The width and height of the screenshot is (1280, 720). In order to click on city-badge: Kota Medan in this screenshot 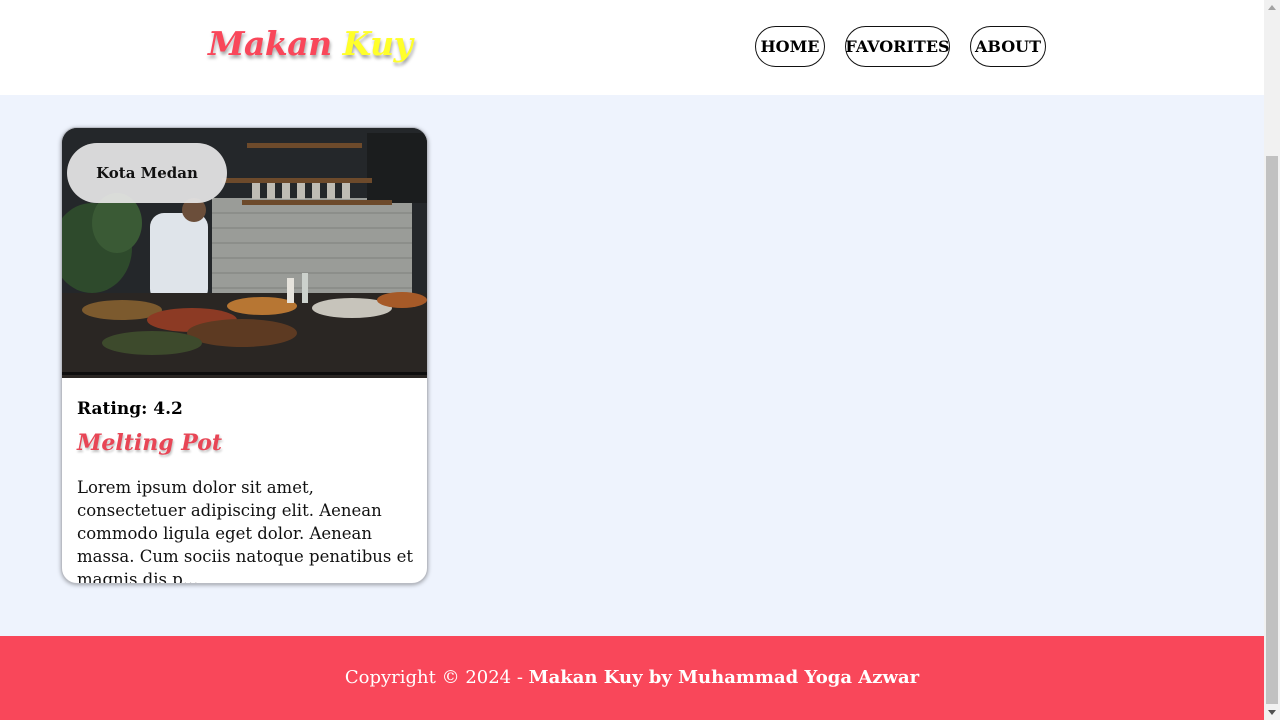, I will do `click(147, 173)`.